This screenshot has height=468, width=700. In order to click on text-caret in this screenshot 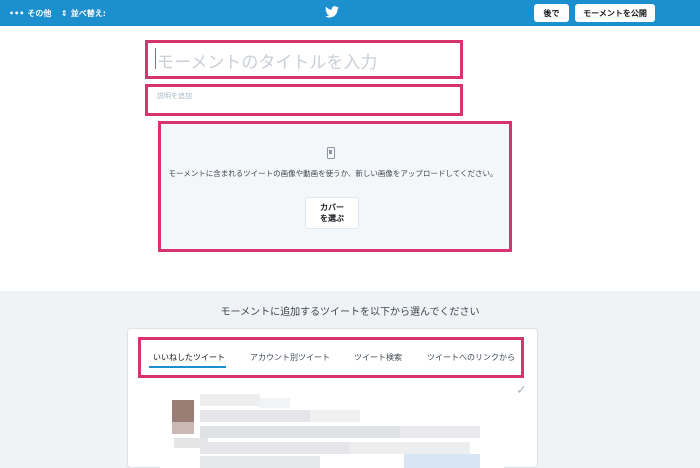, I will do `click(155, 58)`.